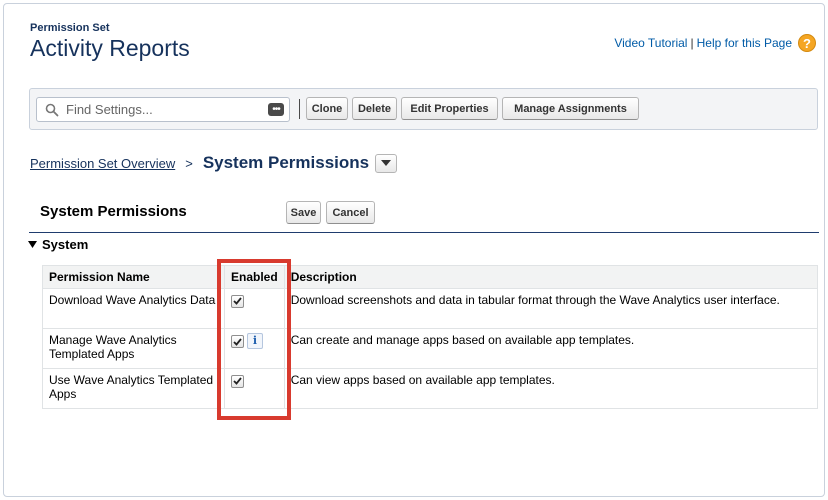 This screenshot has height=500, width=828. Describe the element at coordinates (350, 212) in the screenshot. I see `cancel-button: Cancel` at that location.